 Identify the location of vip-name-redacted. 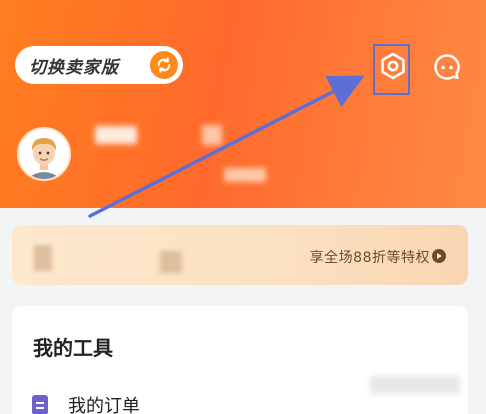
(171, 262).